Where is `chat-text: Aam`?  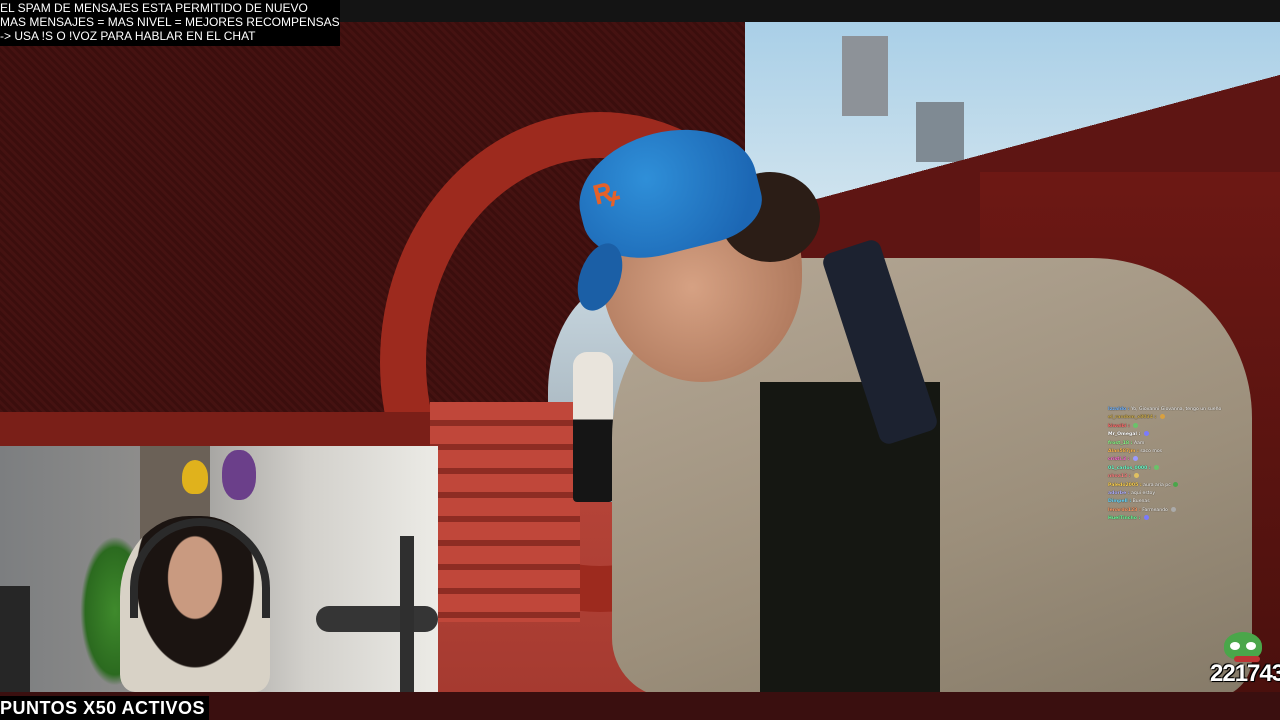
chat-text: Aam is located at coordinates (1138, 443).